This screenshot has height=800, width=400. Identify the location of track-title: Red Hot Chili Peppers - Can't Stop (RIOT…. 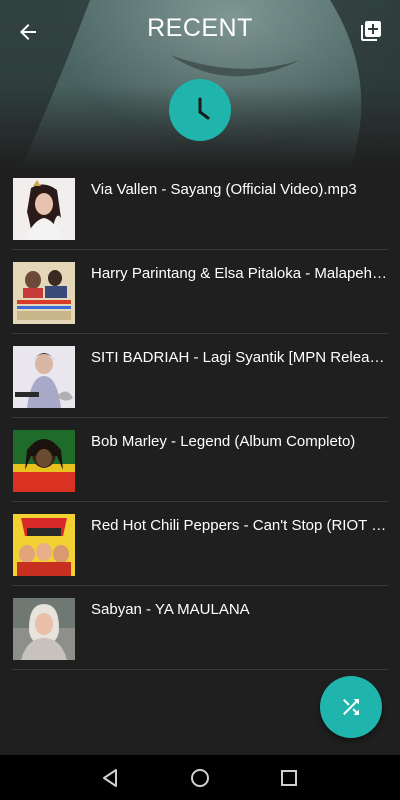
(239, 525).